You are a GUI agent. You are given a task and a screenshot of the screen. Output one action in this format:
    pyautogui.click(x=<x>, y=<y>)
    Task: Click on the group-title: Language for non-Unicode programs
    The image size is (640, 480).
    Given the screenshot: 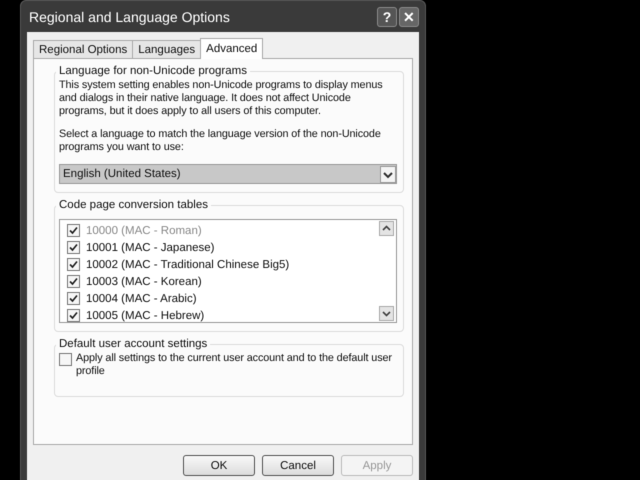 What is the action you would take?
    pyautogui.click(x=153, y=71)
    